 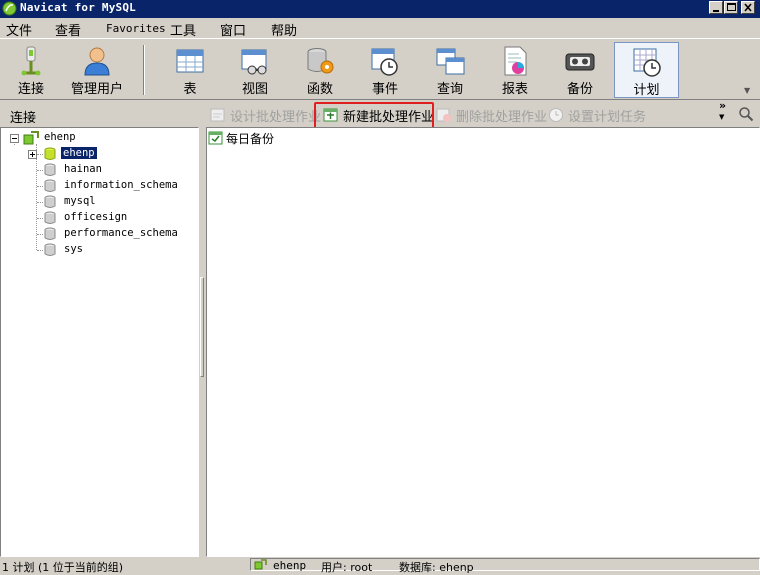 What do you see at coordinates (276, 117) in the screenshot?
I see `design-batch-job-label: 设计批处理作业` at bounding box center [276, 117].